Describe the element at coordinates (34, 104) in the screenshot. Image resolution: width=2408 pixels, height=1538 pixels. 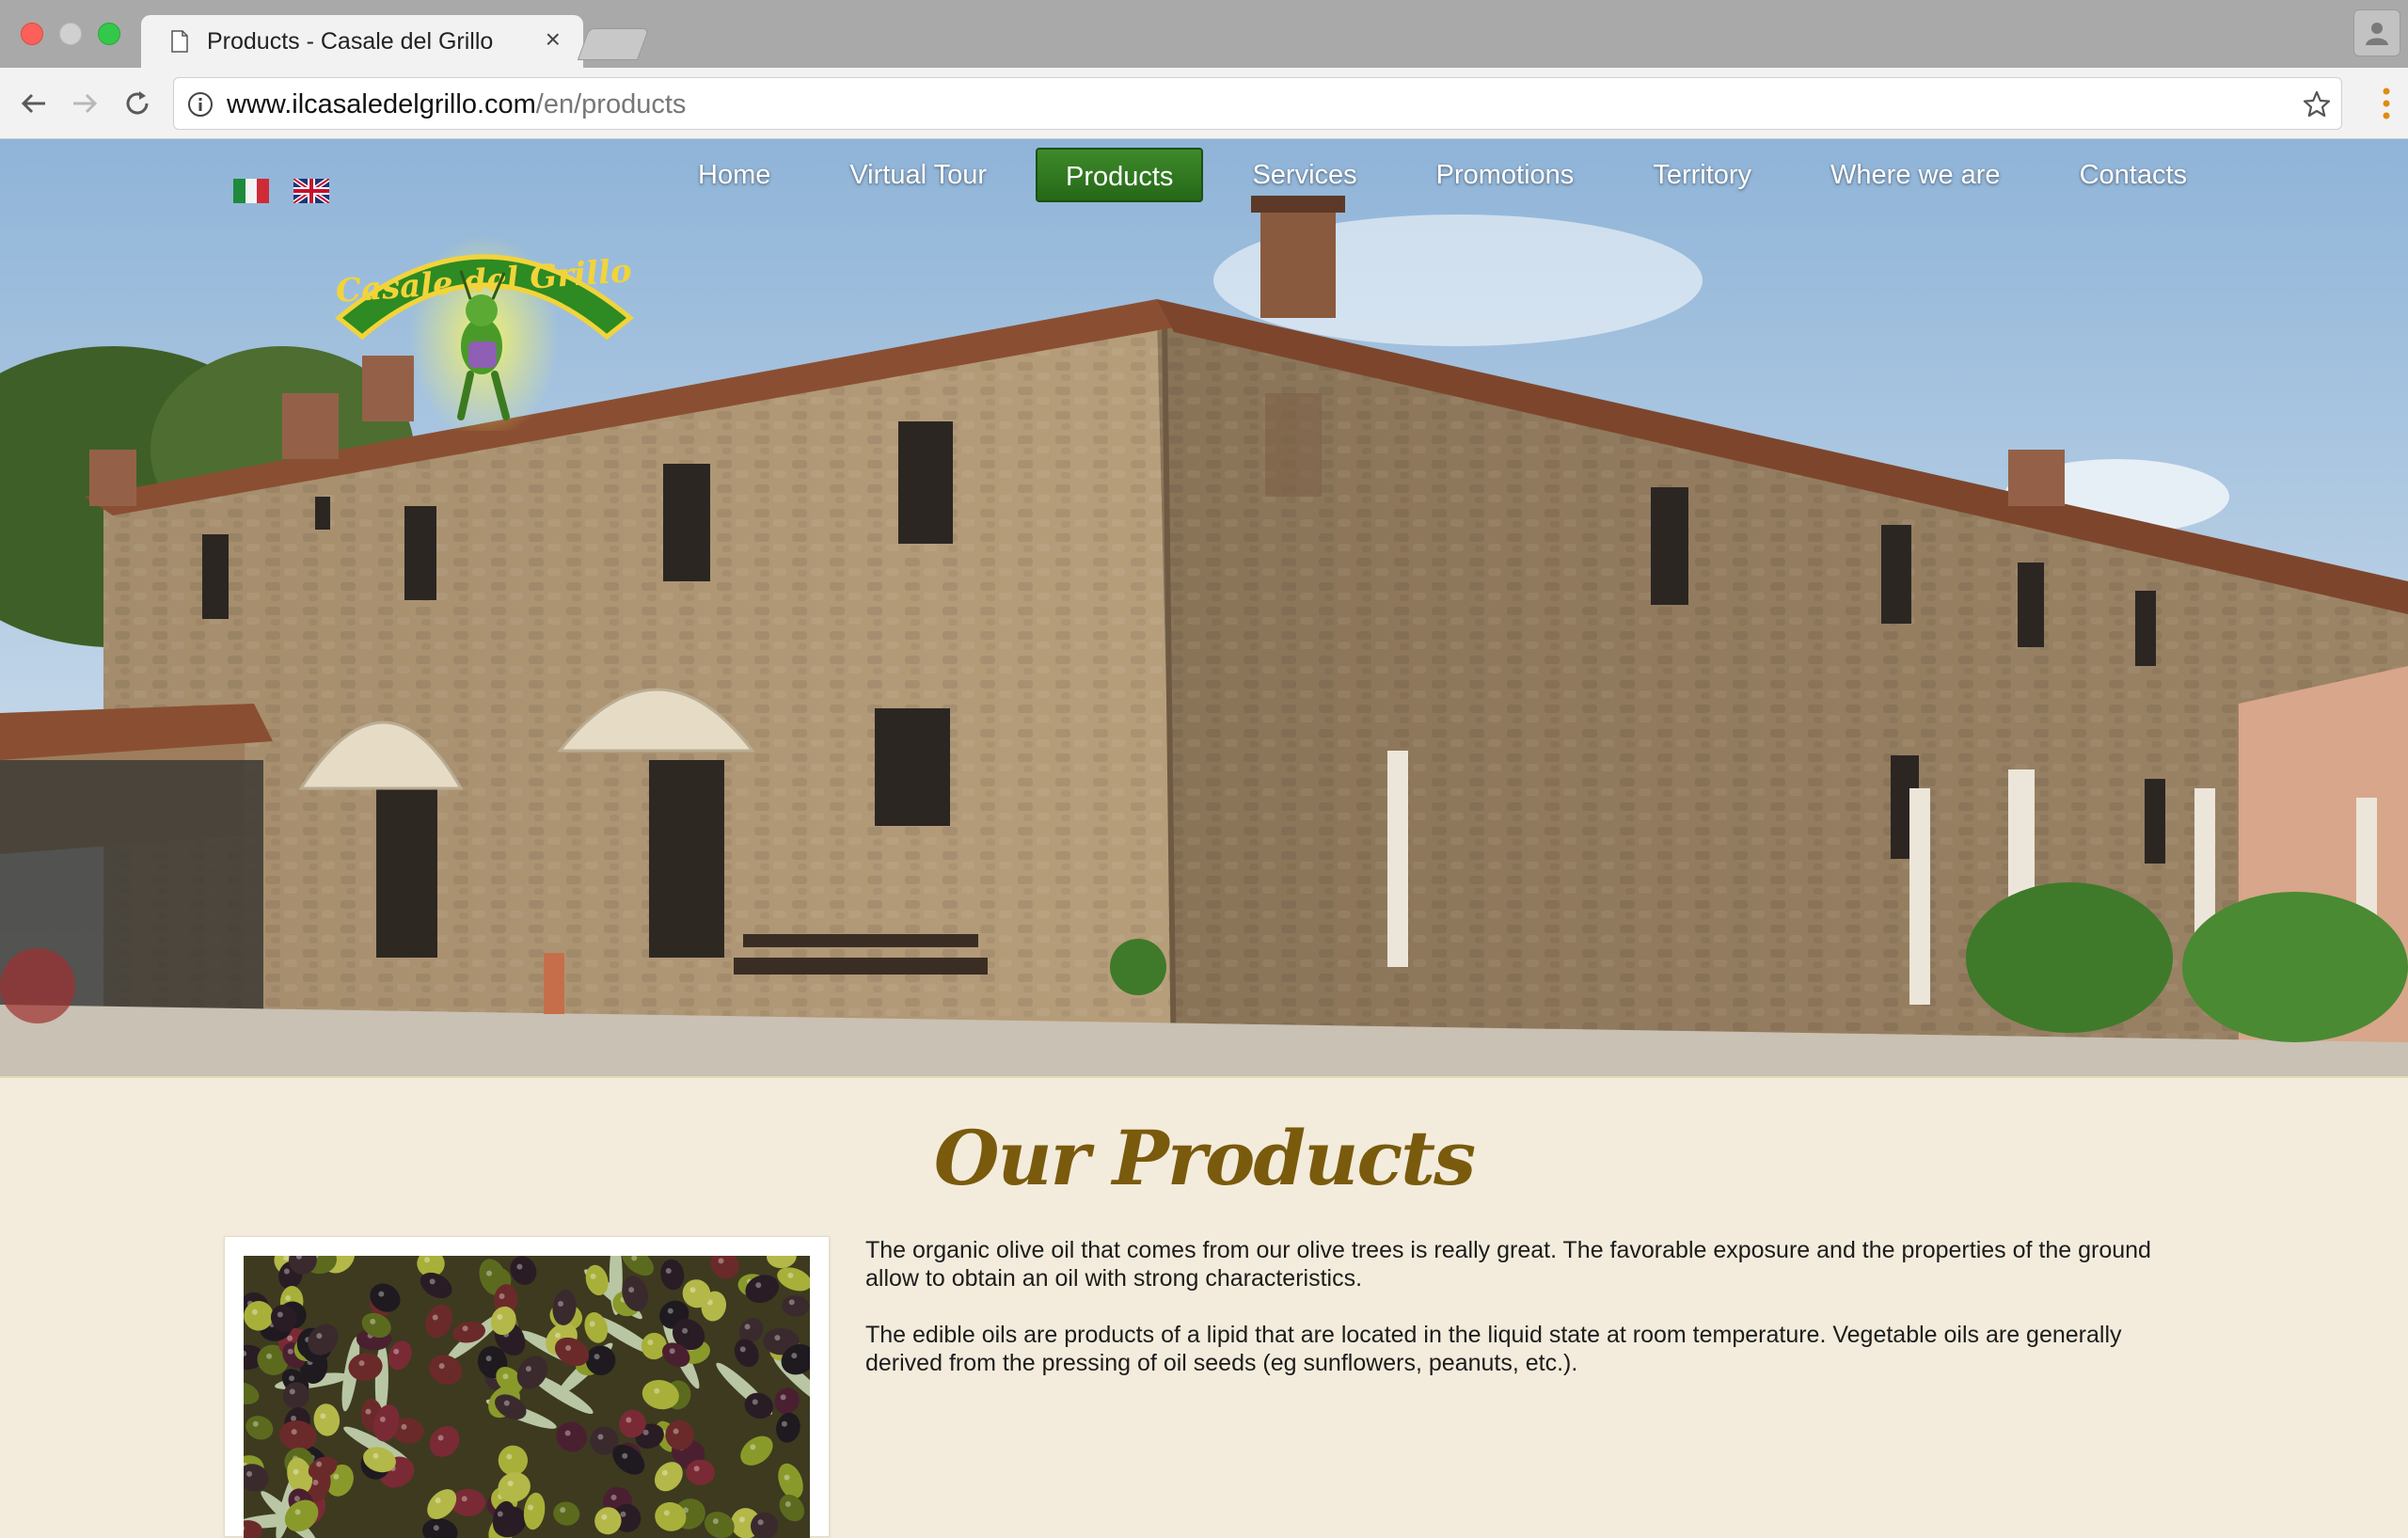
I see `back-arrow-icon` at that location.